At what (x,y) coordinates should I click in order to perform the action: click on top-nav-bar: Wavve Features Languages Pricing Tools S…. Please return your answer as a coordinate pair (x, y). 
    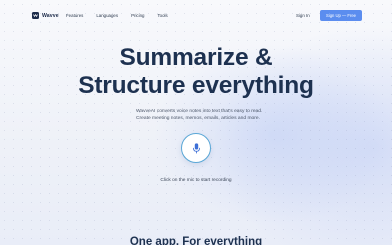
    Looking at the image, I should click on (196, 16).